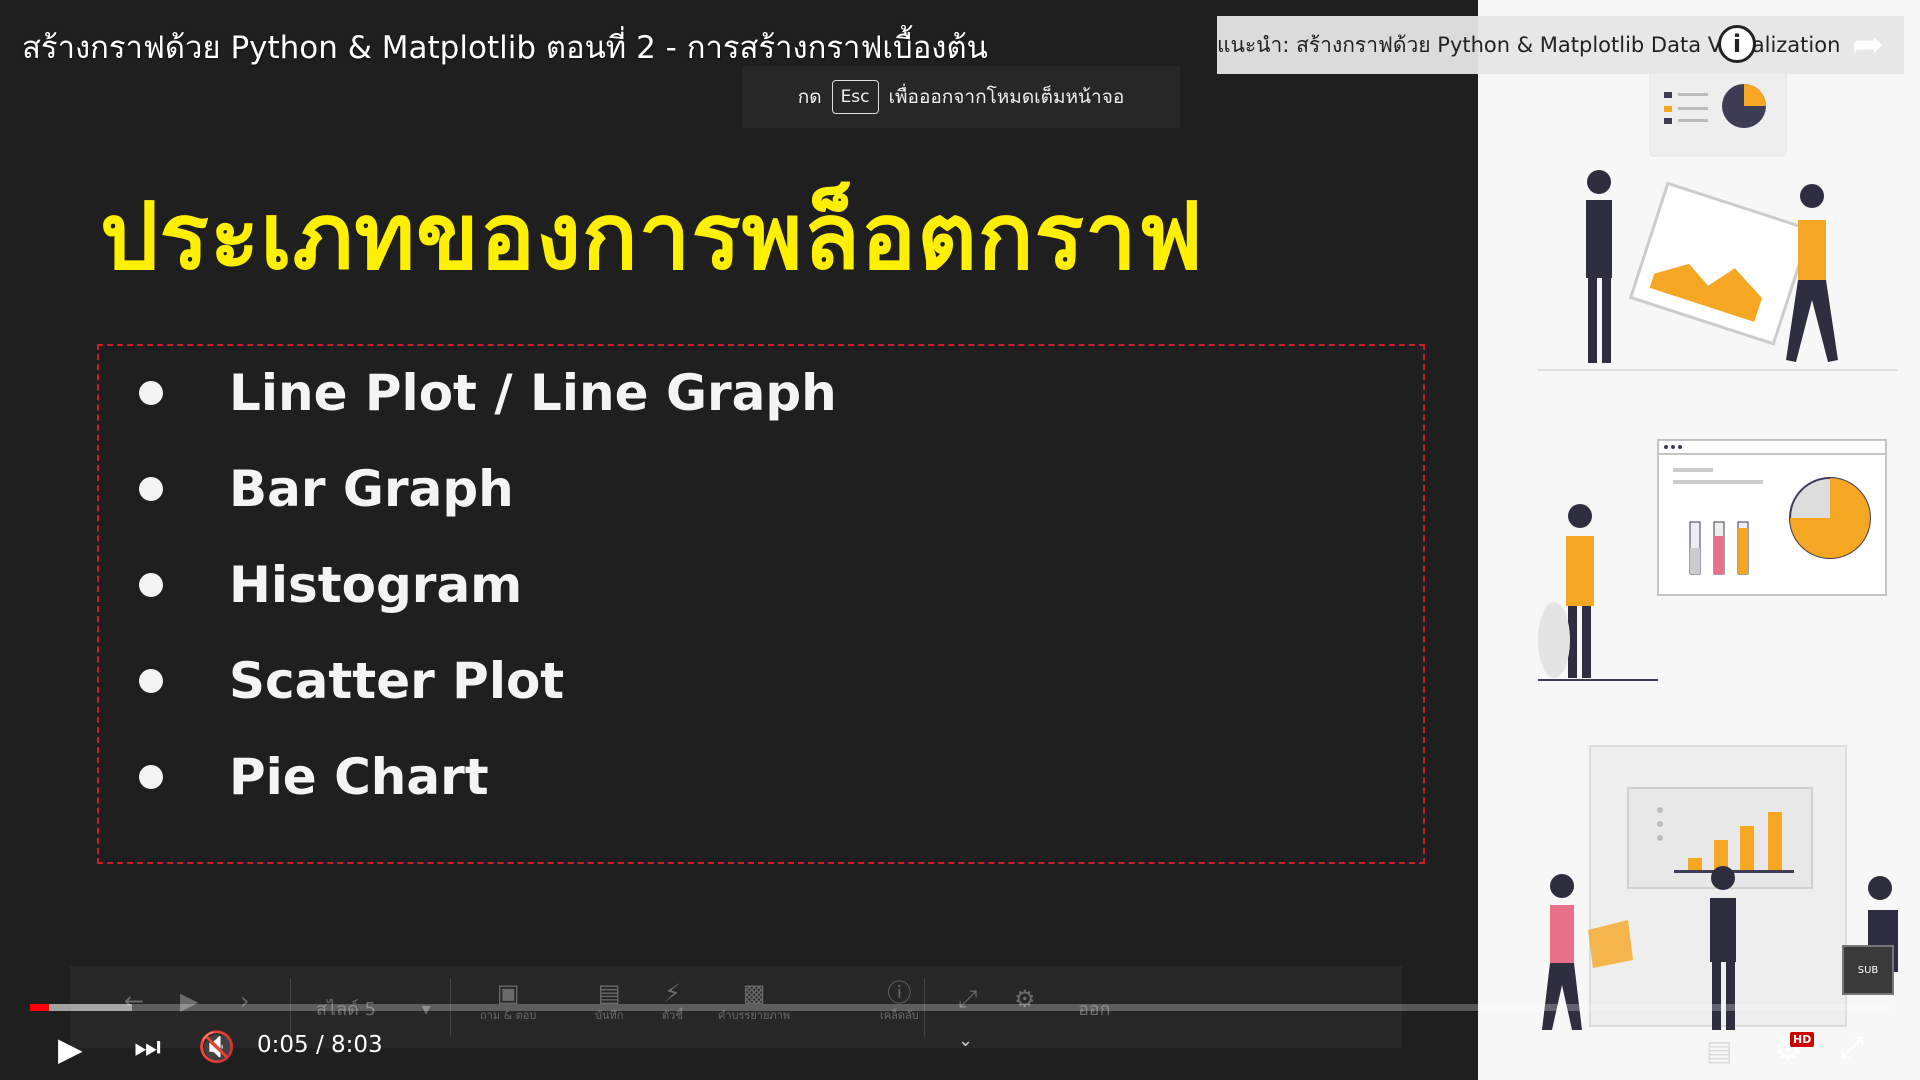 The height and width of the screenshot is (1080, 1920). What do you see at coordinates (809, 97) in the screenshot?
I see `hint-prefix: กด` at bounding box center [809, 97].